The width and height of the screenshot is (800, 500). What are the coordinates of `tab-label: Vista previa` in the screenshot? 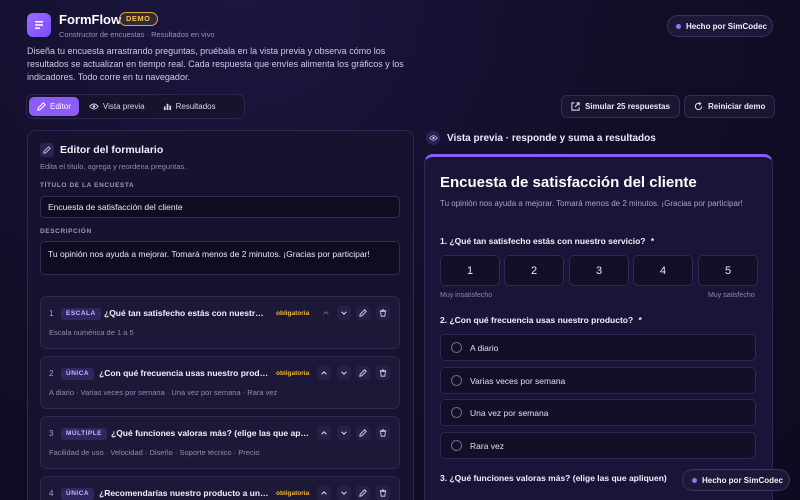 It's located at (123, 106).